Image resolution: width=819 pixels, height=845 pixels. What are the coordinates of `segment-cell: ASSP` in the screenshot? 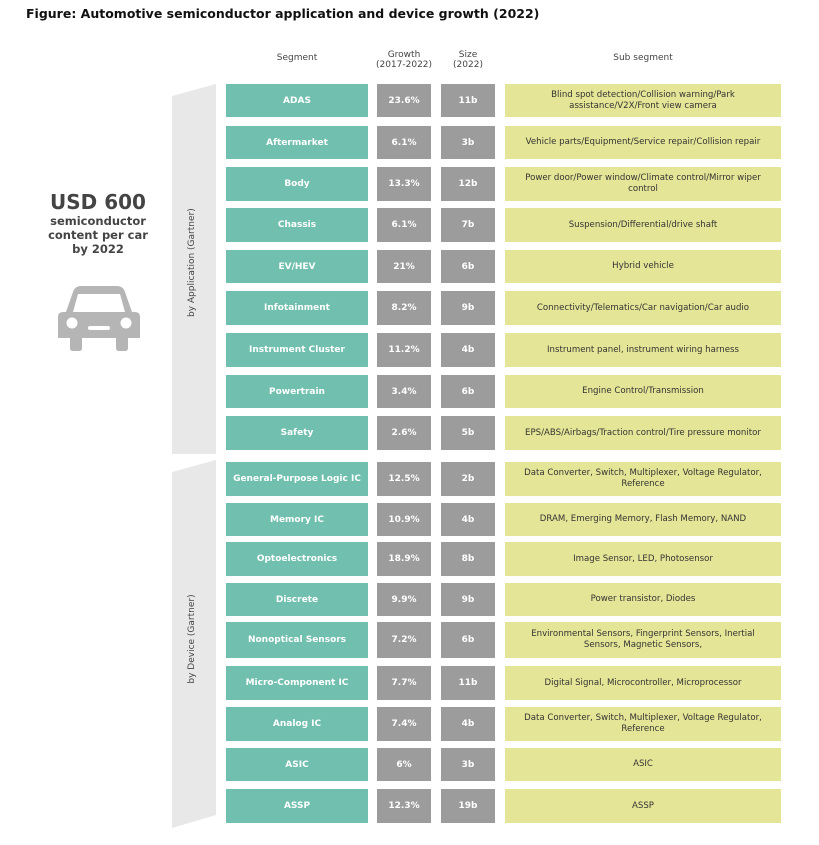 It's located at (297, 806).